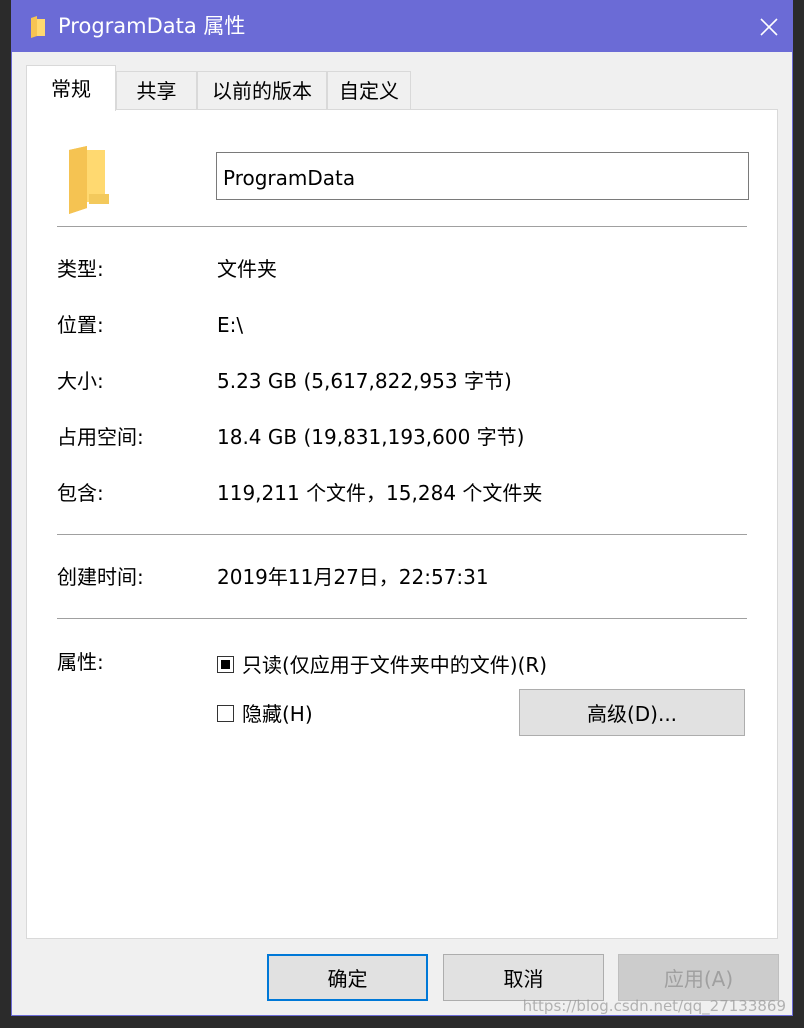 Image resolution: width=804 pixels, height=1028 pixels. I want to click on disk-size-value: 18.4 GB (19,831,193,600 字节), so click(371, 437).